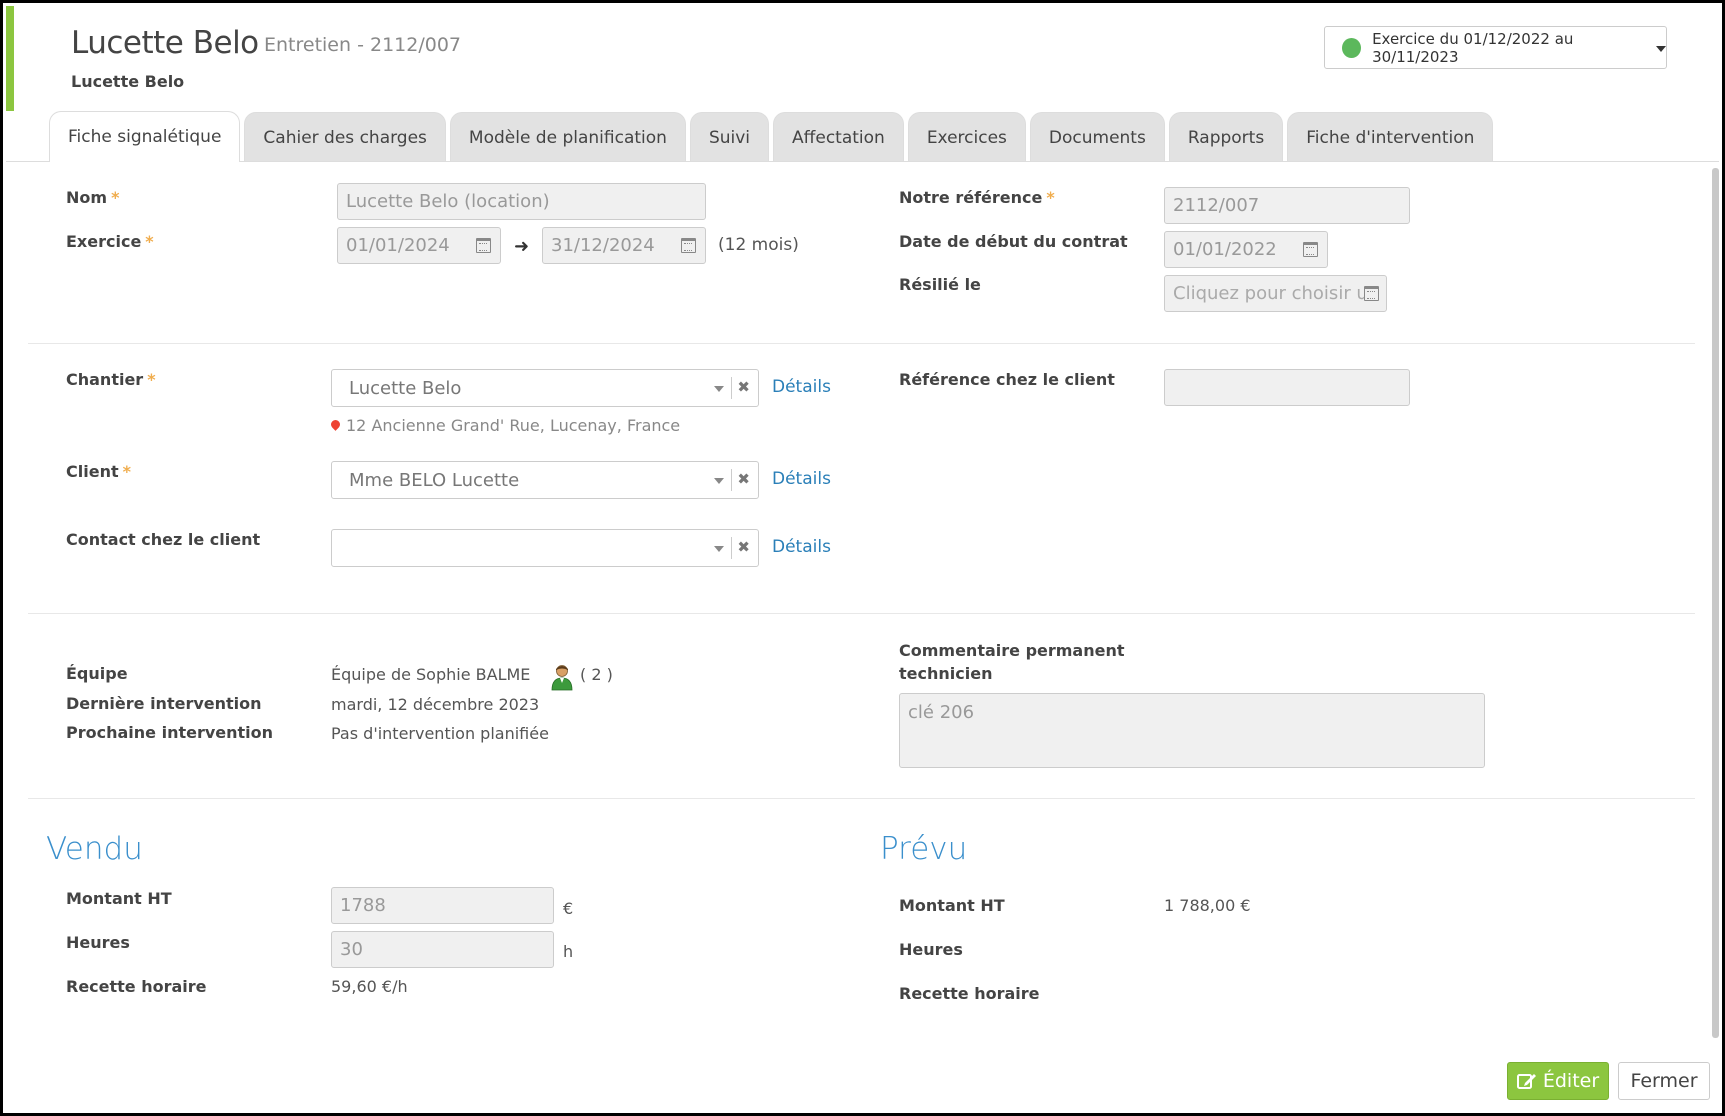 The width and height of the screenshot is (1725, 1116). Describe the element at coordinates (568, 951) in the screenshot. I see `vendu-heures-unit: h` at that location.